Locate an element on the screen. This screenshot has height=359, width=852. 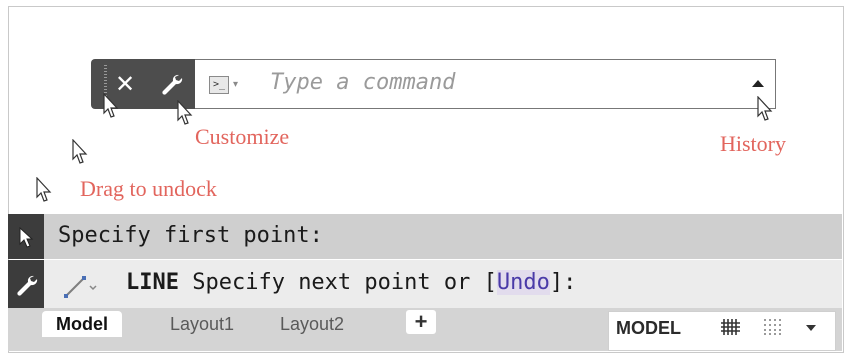
line-icon is located at coordinates (80, 285).